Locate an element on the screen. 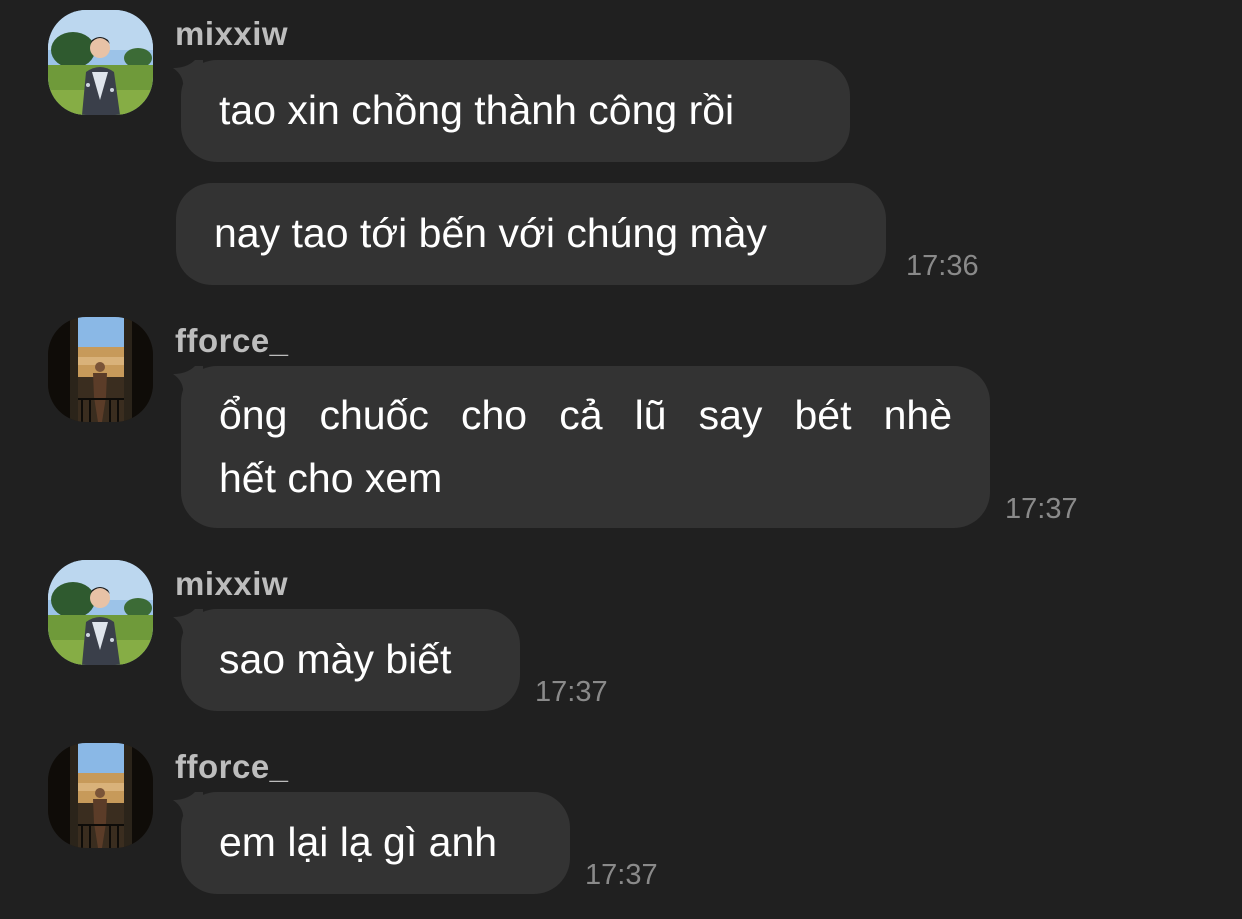 The image size is (1242, 919). message-bubble: sao mày biết is located at coordinates (346, 660).